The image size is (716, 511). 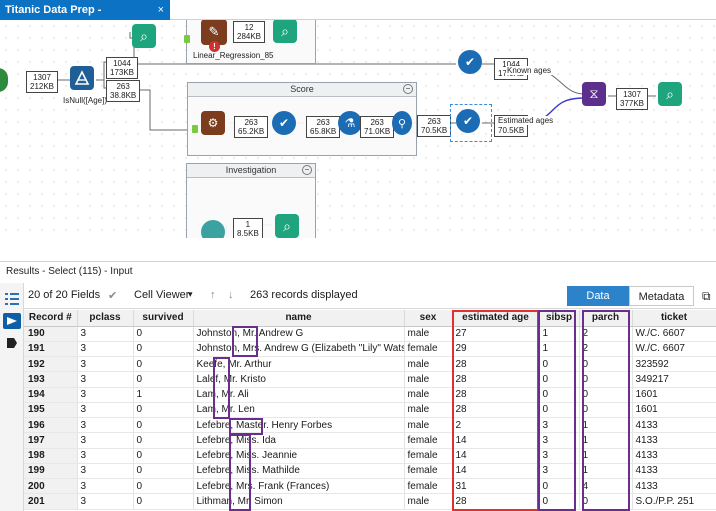 What do you see at coordinates (408, 89) in the screenshot?
I see `collapse-icon: −` at bounding box center [408, 89].